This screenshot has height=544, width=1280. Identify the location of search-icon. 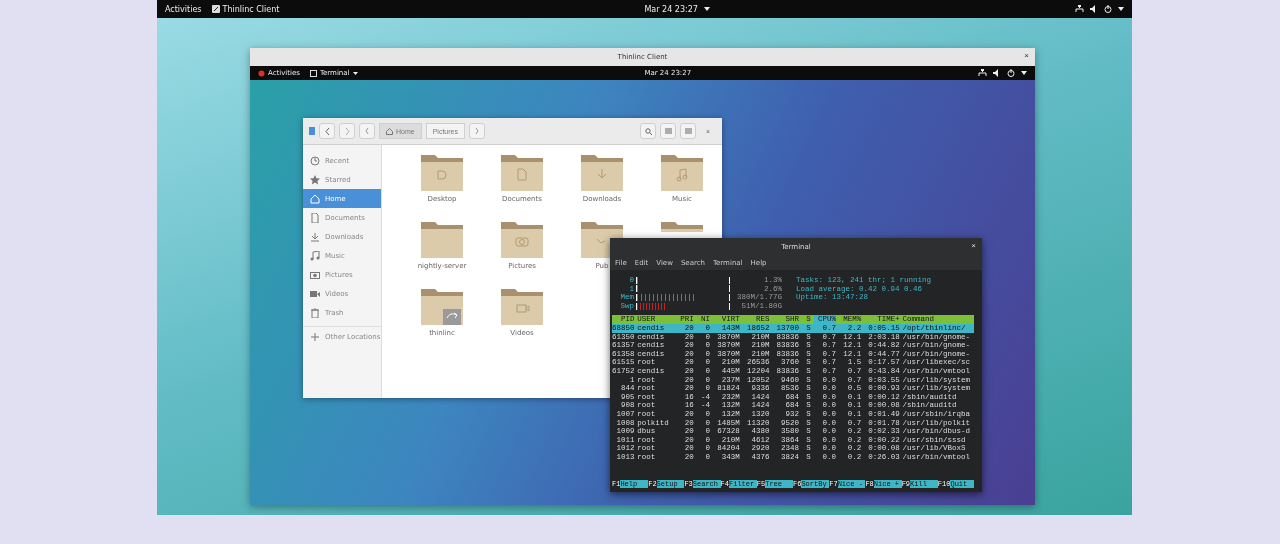
(648, 131).